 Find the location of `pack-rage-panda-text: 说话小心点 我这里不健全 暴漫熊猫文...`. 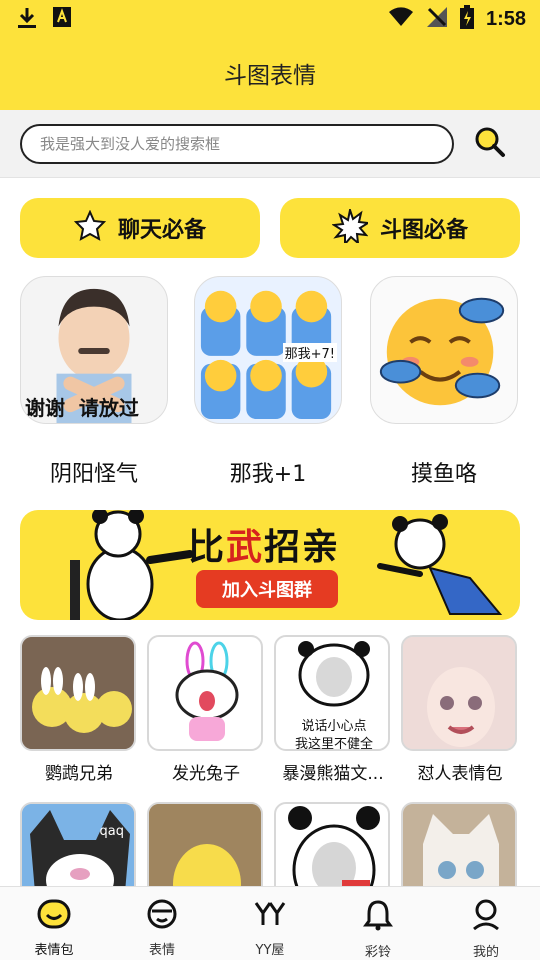

pack-rage-panda-text: 说话小心点 我这里不健全 暴漫熊猫文... is located at coordinates (333, 709).